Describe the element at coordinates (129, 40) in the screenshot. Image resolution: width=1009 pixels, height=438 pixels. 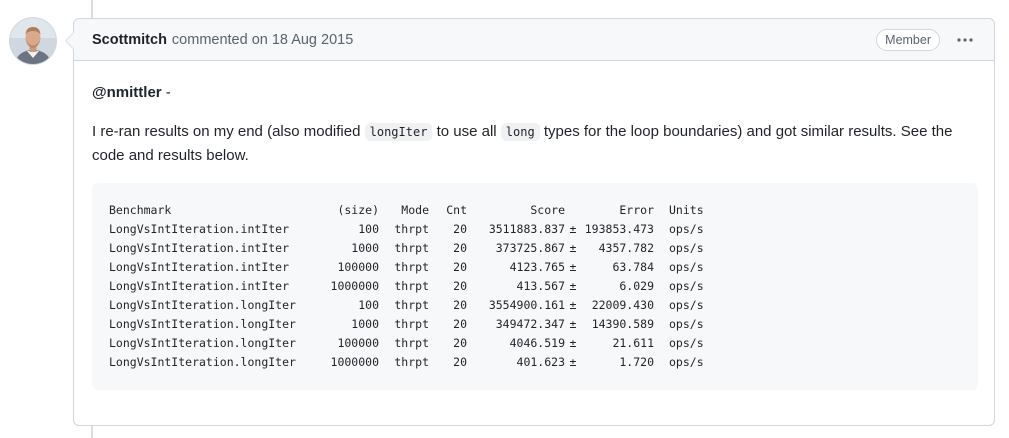
I see `author-link: Scottmitch` at that location.